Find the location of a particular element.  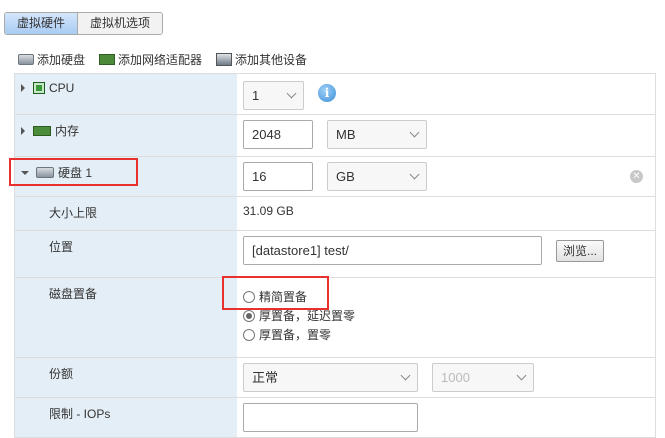

add-disk-button: 添加硬盘 is located at coordinates (51, 59).